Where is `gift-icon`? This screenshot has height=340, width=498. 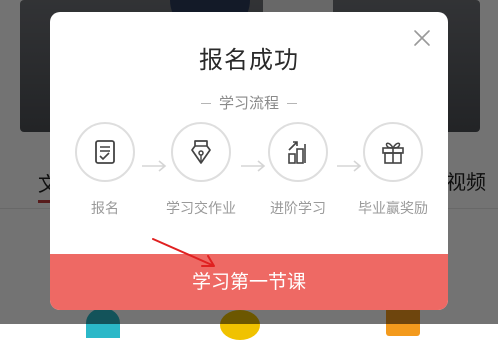 gift-icon is located at coordinates (393, 153).